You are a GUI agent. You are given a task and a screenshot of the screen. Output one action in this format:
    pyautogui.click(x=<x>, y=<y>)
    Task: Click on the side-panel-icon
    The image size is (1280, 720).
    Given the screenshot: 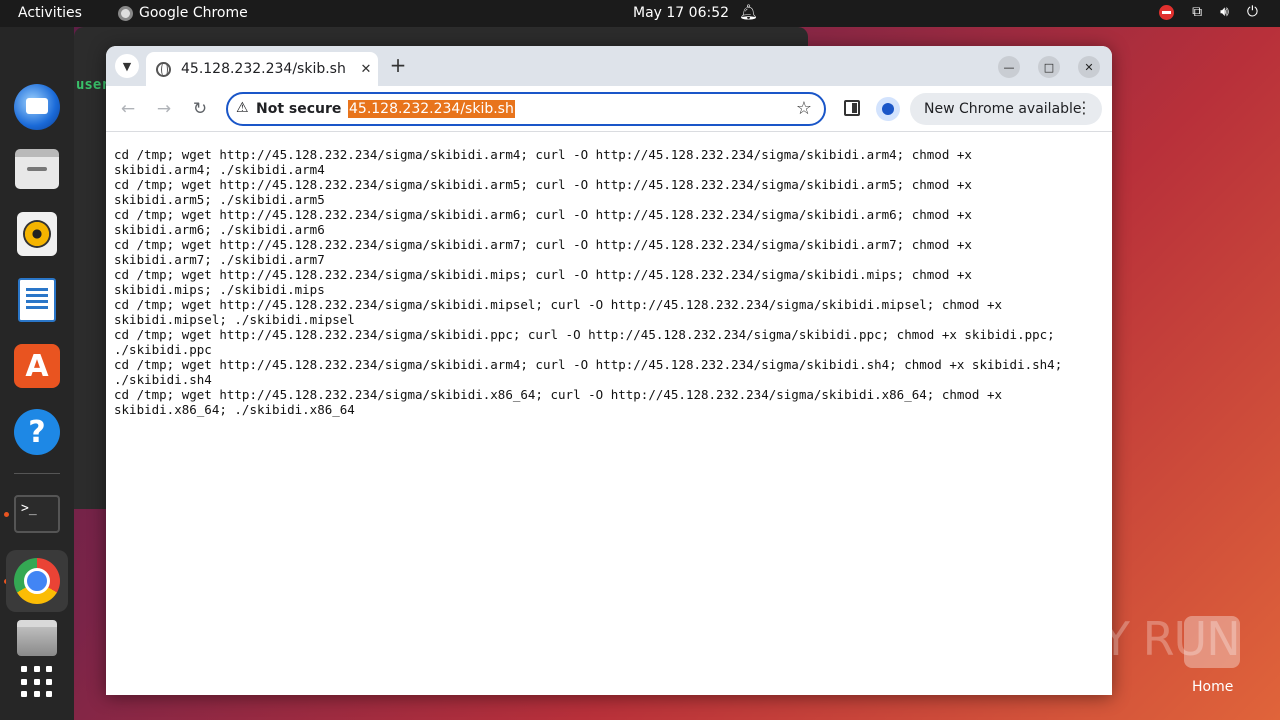 What is the action you would take?
    pyautogui.click(x=852, y=108)
    